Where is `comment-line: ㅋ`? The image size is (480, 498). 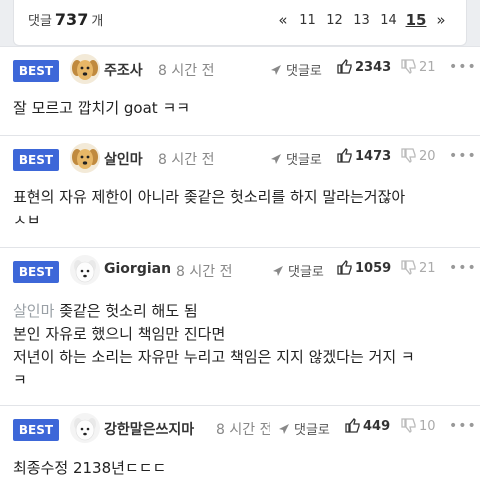
comment-line: ㅋ is located at coordinates (20, 380).